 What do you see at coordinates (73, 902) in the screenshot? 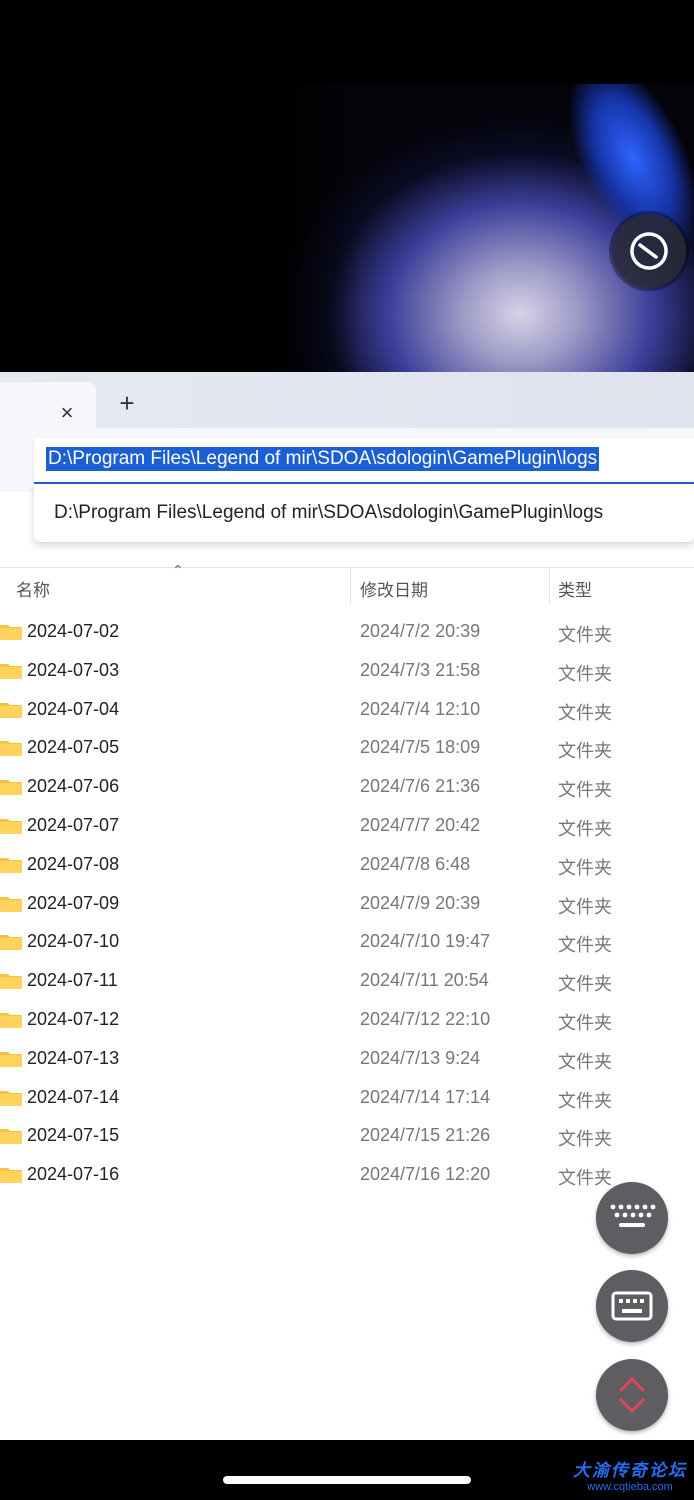
I see `file-name: 2024-07-09` at bounding box center [73, 902].